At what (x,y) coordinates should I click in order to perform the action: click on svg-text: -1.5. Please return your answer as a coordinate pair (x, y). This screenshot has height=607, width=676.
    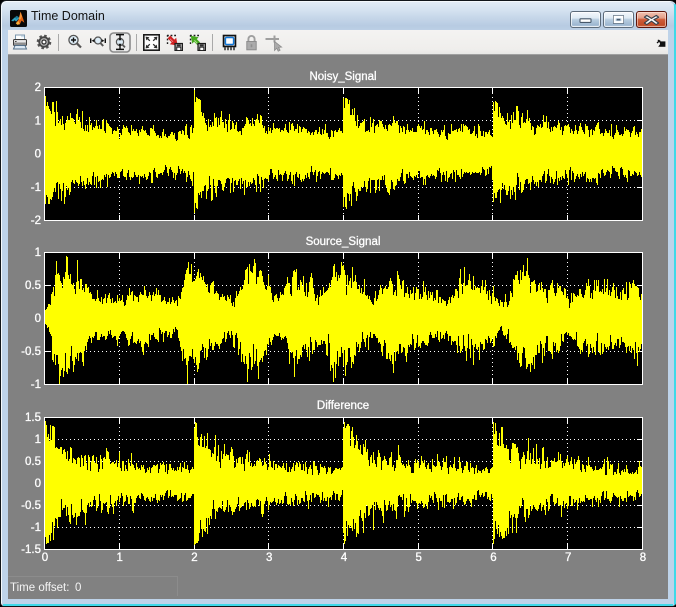
    Looking at the image, I should click on (31, 550).